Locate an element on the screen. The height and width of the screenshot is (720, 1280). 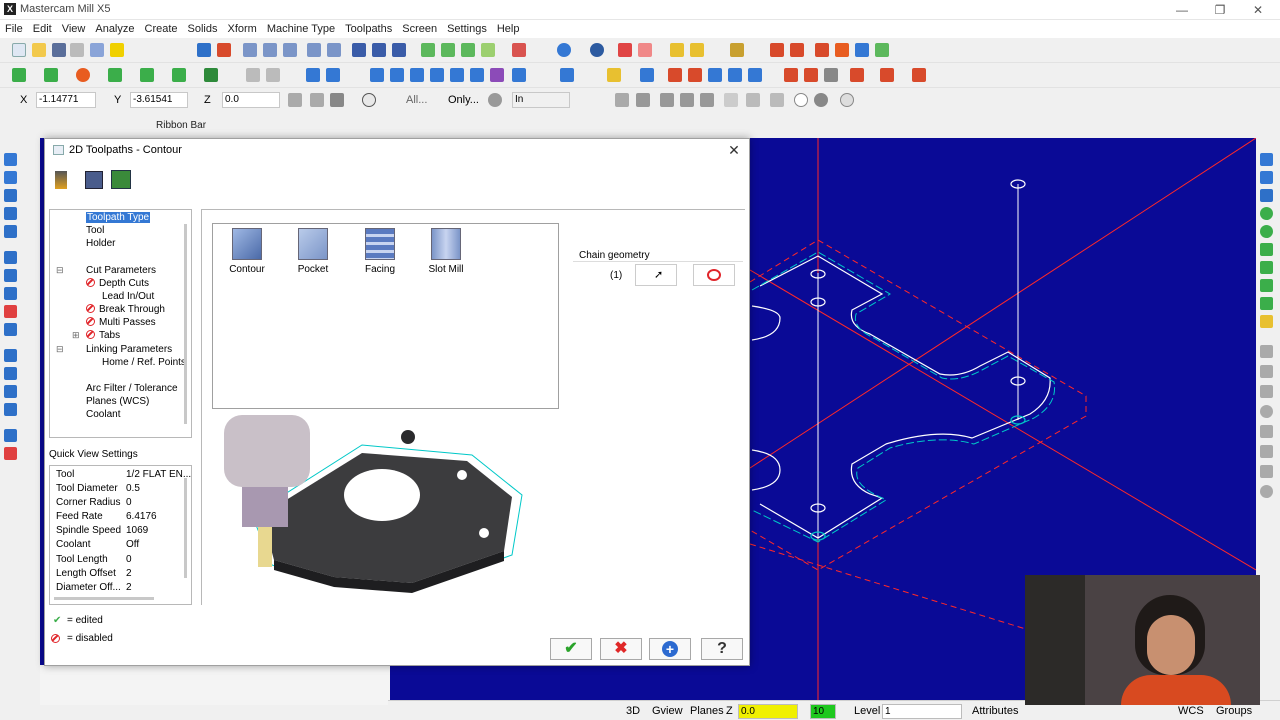
solids-trim-icon is located at coordinates (831, 75).